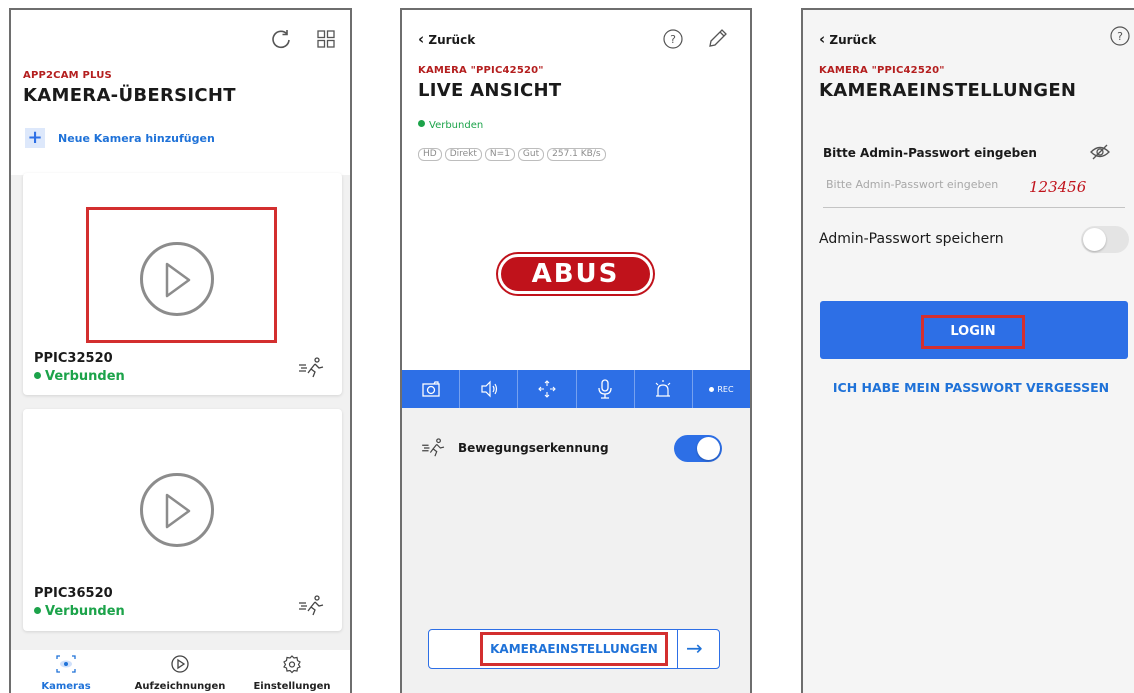  I want to click on app-brand: APP2CAM PLUS, so click(67, 75).